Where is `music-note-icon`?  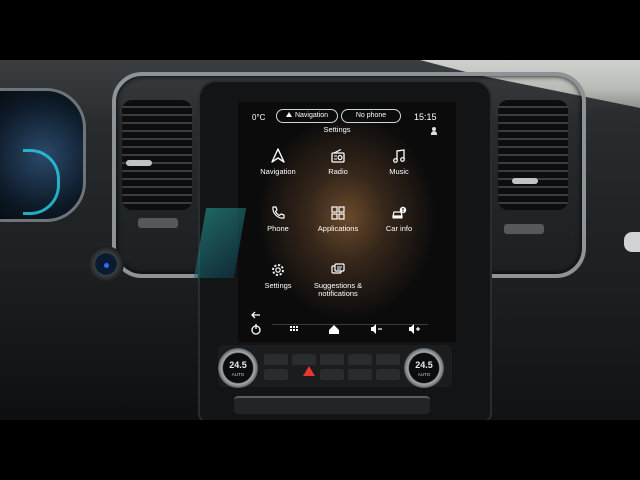
music-note-icon is located at coordinates (399, 156).